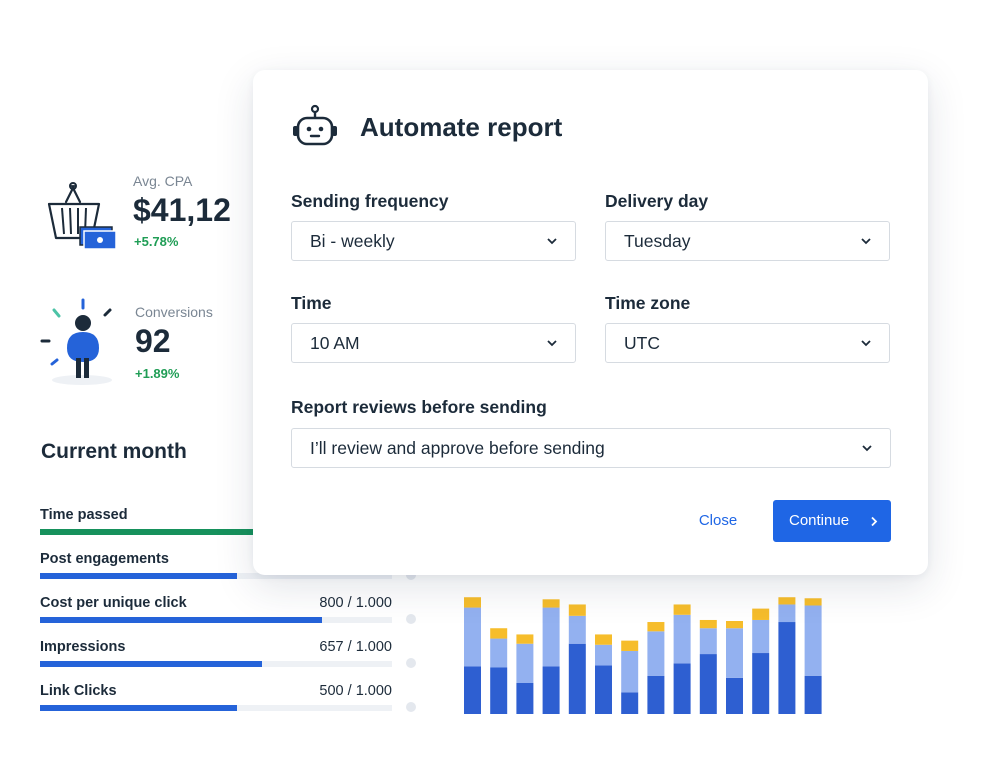  I want to click on select-value: UTC, so click(642, 343).